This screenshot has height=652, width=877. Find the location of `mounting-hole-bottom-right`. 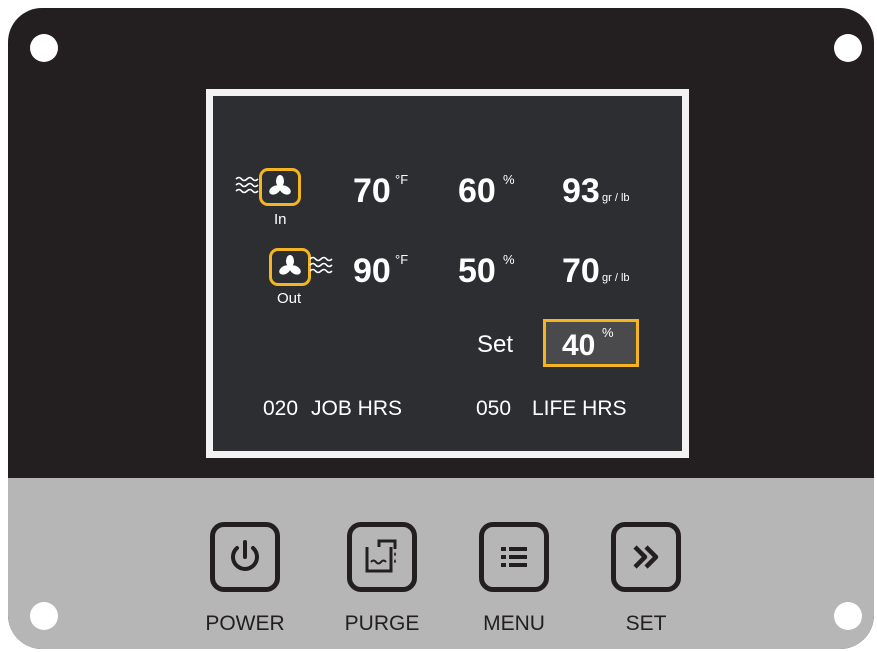

mounting-hole-bottom-right is located at coordinates (848, 616).